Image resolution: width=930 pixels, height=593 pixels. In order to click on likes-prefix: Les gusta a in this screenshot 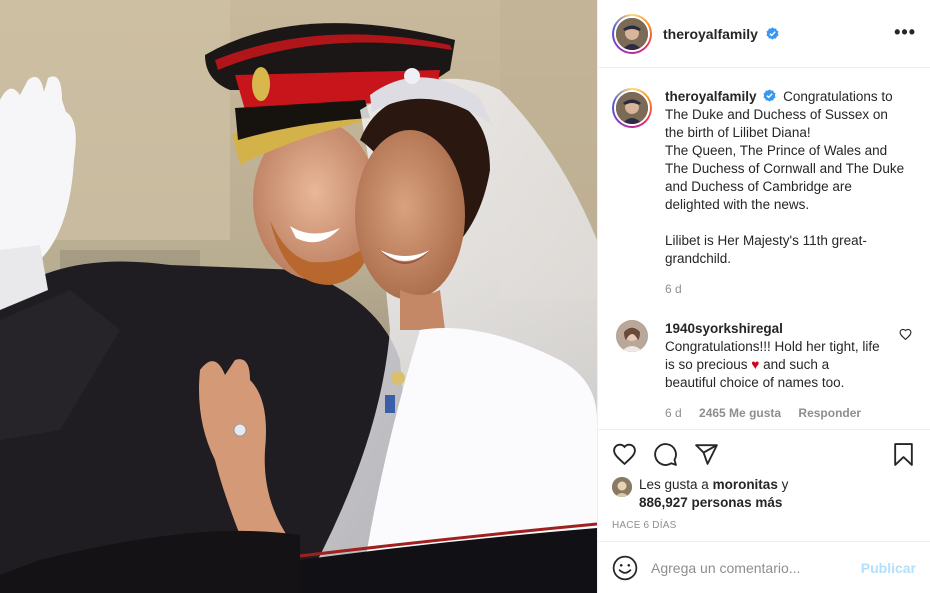, I will do `click(676, 484)`.